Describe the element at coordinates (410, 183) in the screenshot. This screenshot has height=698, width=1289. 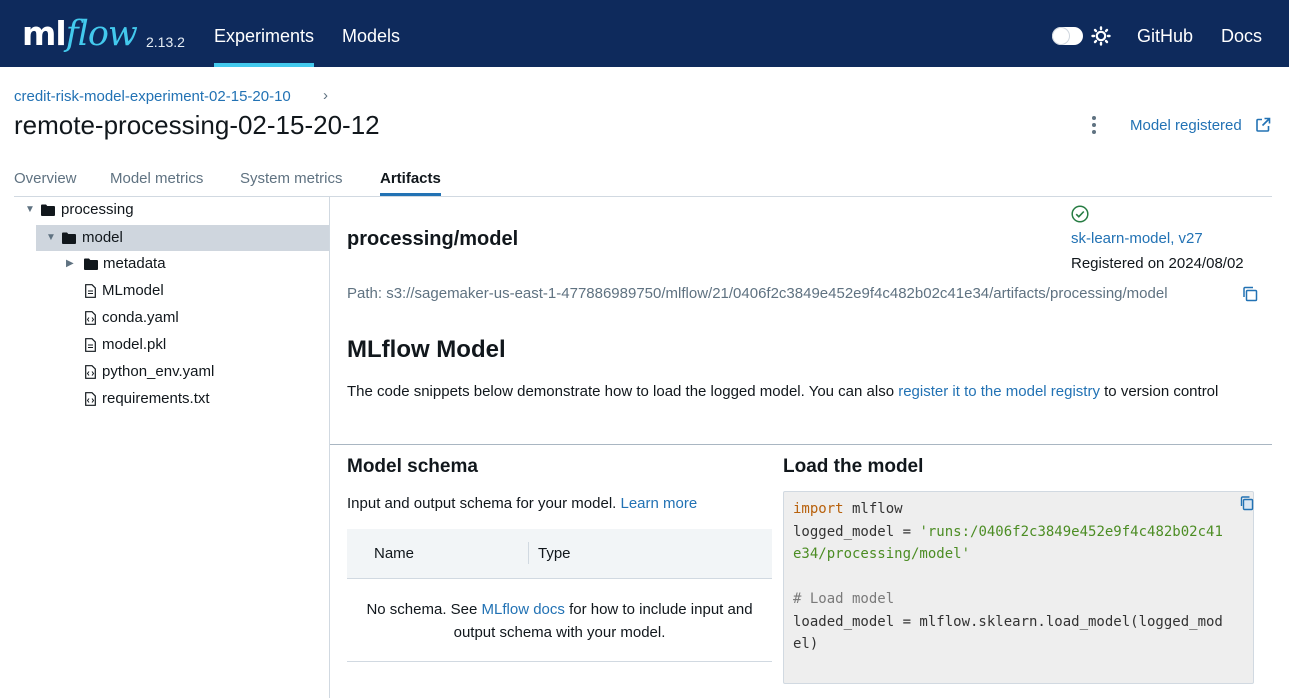
I see `tab-artifacts: Artifacts` at that location.